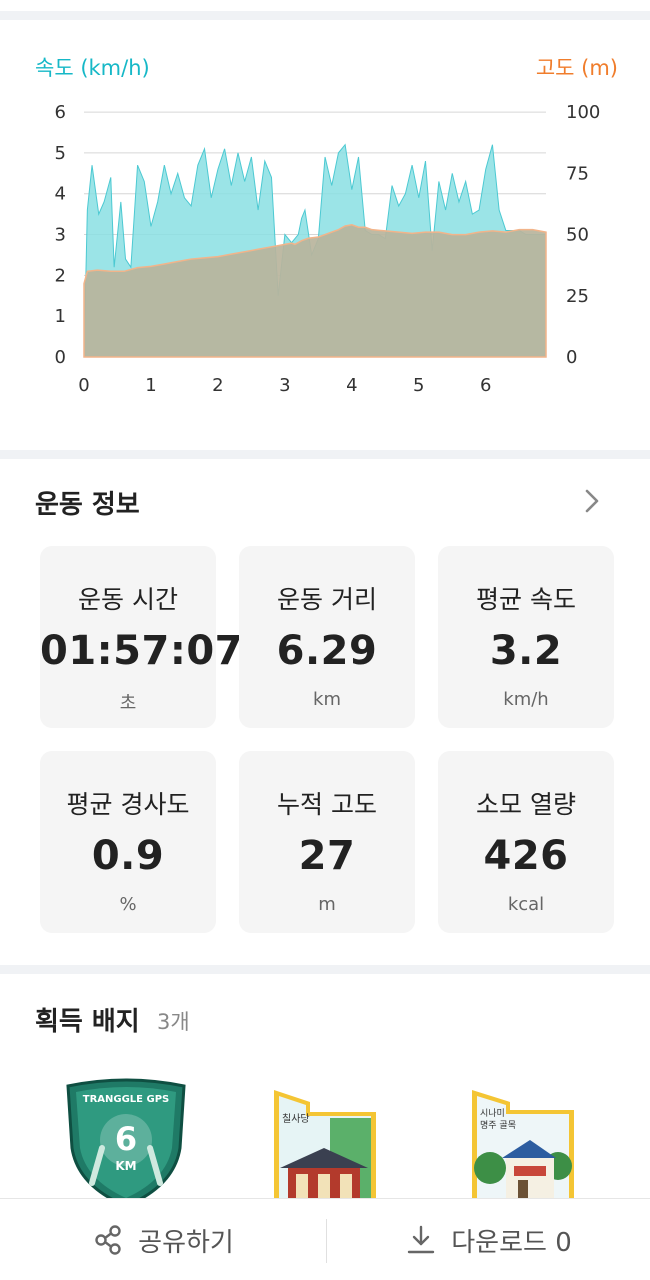  What do you see at coordinates (327, 804) in the screenshot?
I see `stat-label: 누적 고도` at bounding box center [327, 804].